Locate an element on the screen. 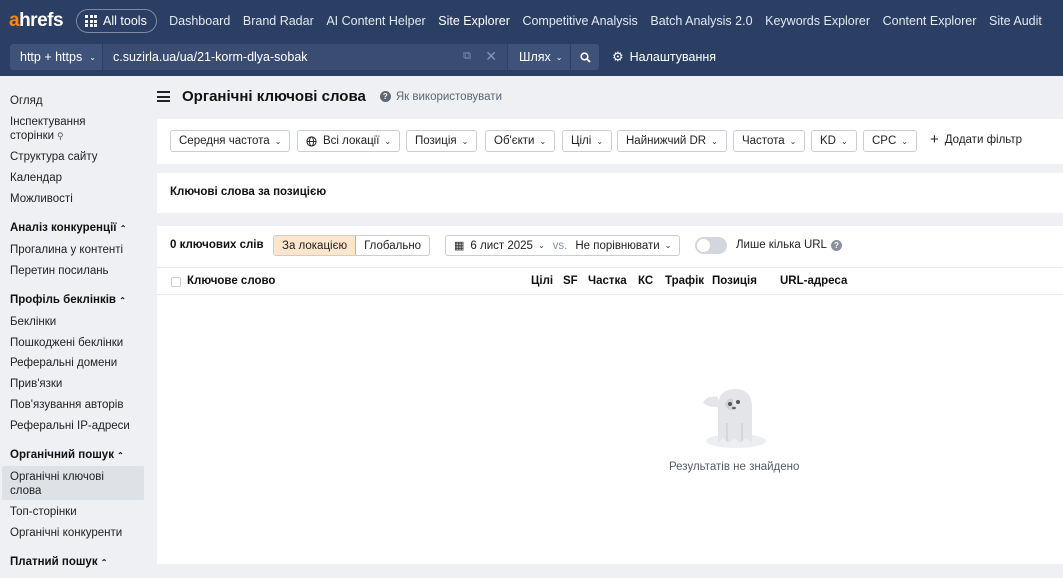 This screenshot has height=578, width=1063. keyword-count: 0 ключових слів is located at coordinates (217, 245).